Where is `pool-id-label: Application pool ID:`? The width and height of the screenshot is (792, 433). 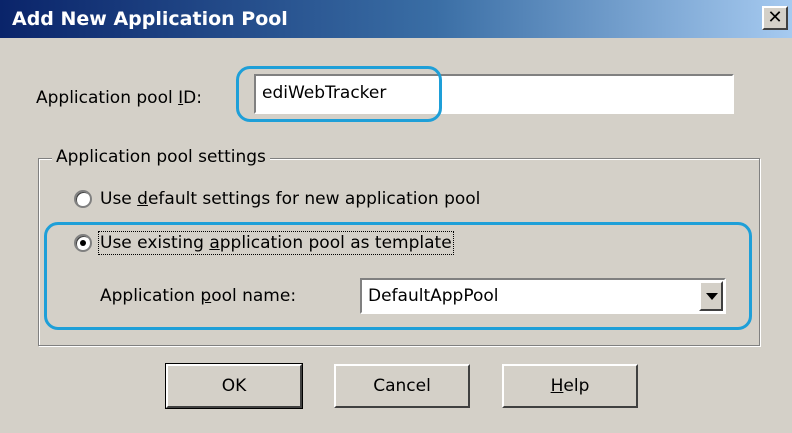 pool-id-label: Application pool ID: is located at coordinates (119, 98).